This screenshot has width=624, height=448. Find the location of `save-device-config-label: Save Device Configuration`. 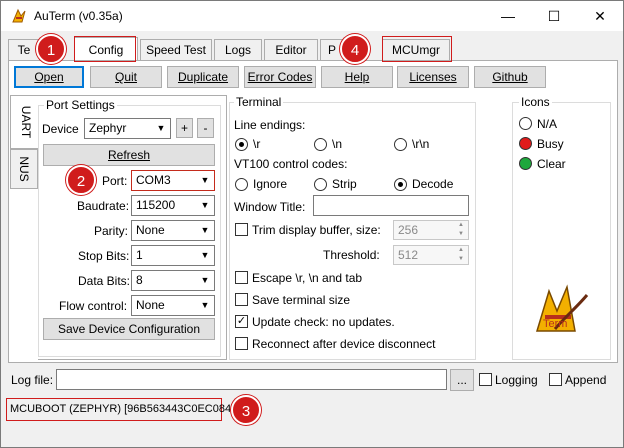

save-device-config-label: Save Device Configuration is located at coordinates (129, 329).